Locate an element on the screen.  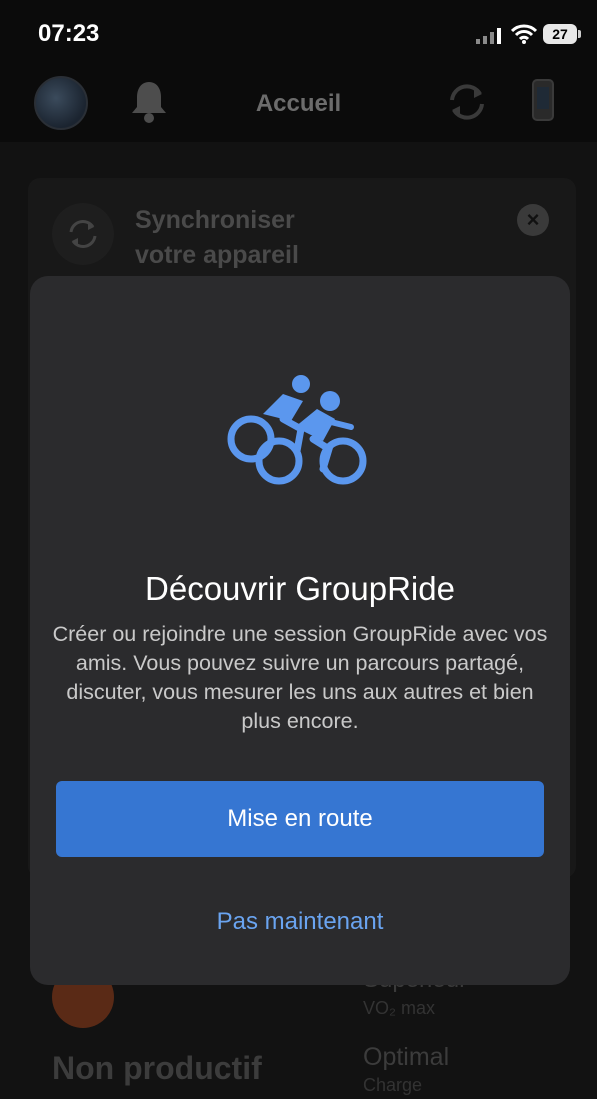
sync-icon is located at coordinates (467, 102).